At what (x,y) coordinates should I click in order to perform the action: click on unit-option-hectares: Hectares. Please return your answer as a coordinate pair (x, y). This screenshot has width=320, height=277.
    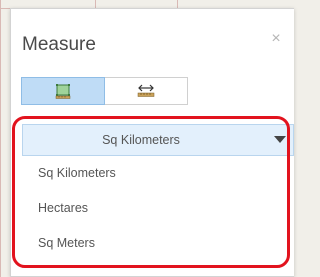
    Looking at the image, I should click on (158, 208).